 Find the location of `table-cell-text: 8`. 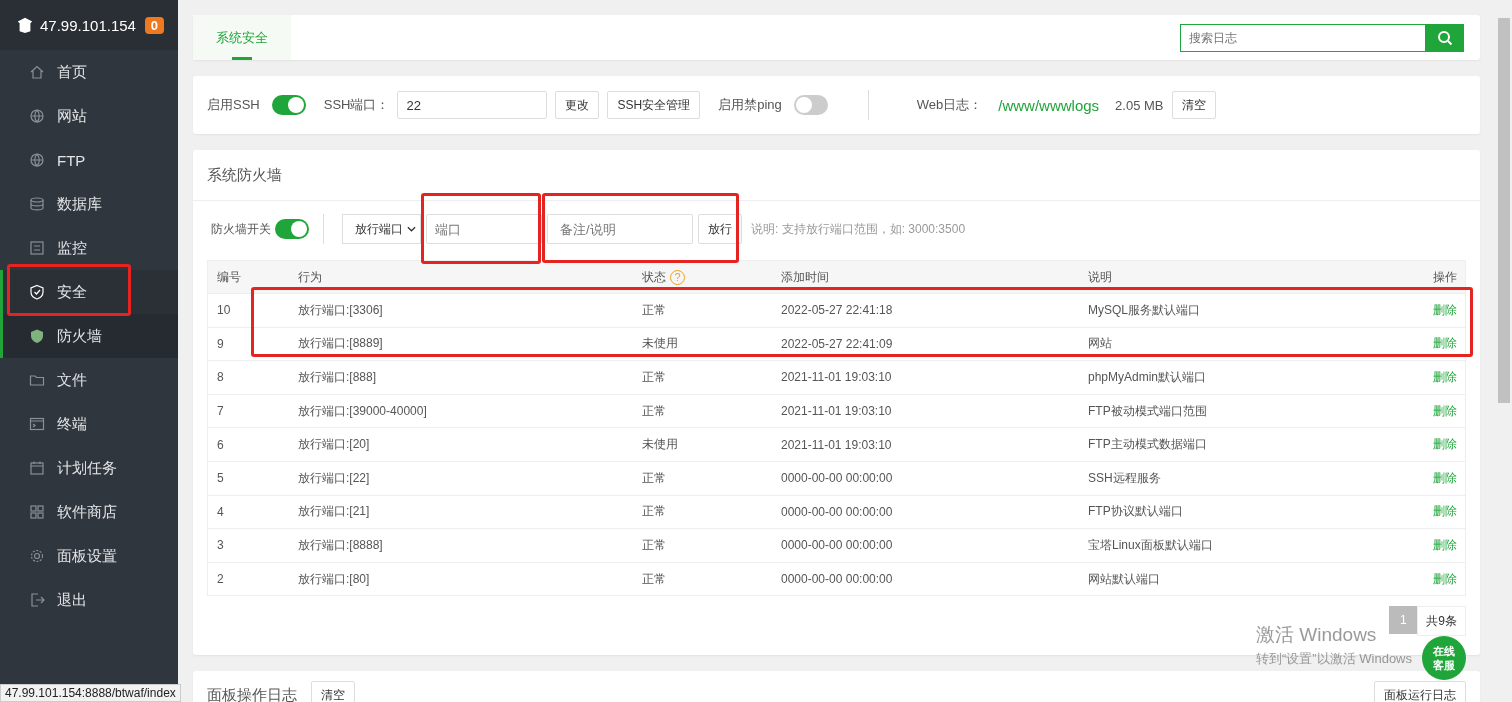

table-cell-text: 8 is located at coordinates (220, 377).